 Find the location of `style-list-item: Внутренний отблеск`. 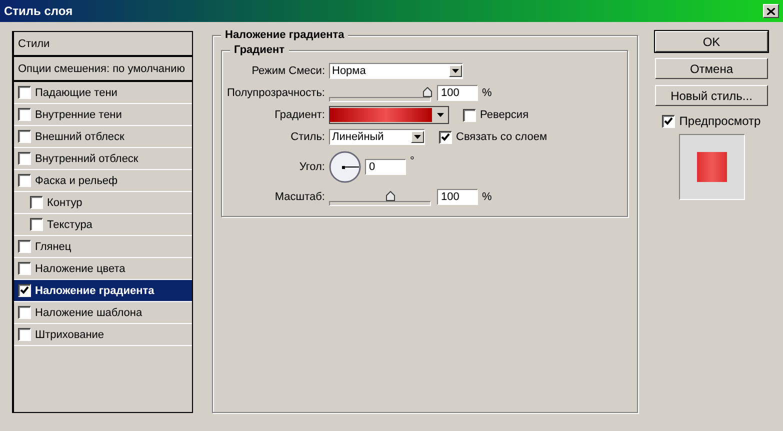

style-list-item: Внутренний отблеск is located at coordinates (103, 159).